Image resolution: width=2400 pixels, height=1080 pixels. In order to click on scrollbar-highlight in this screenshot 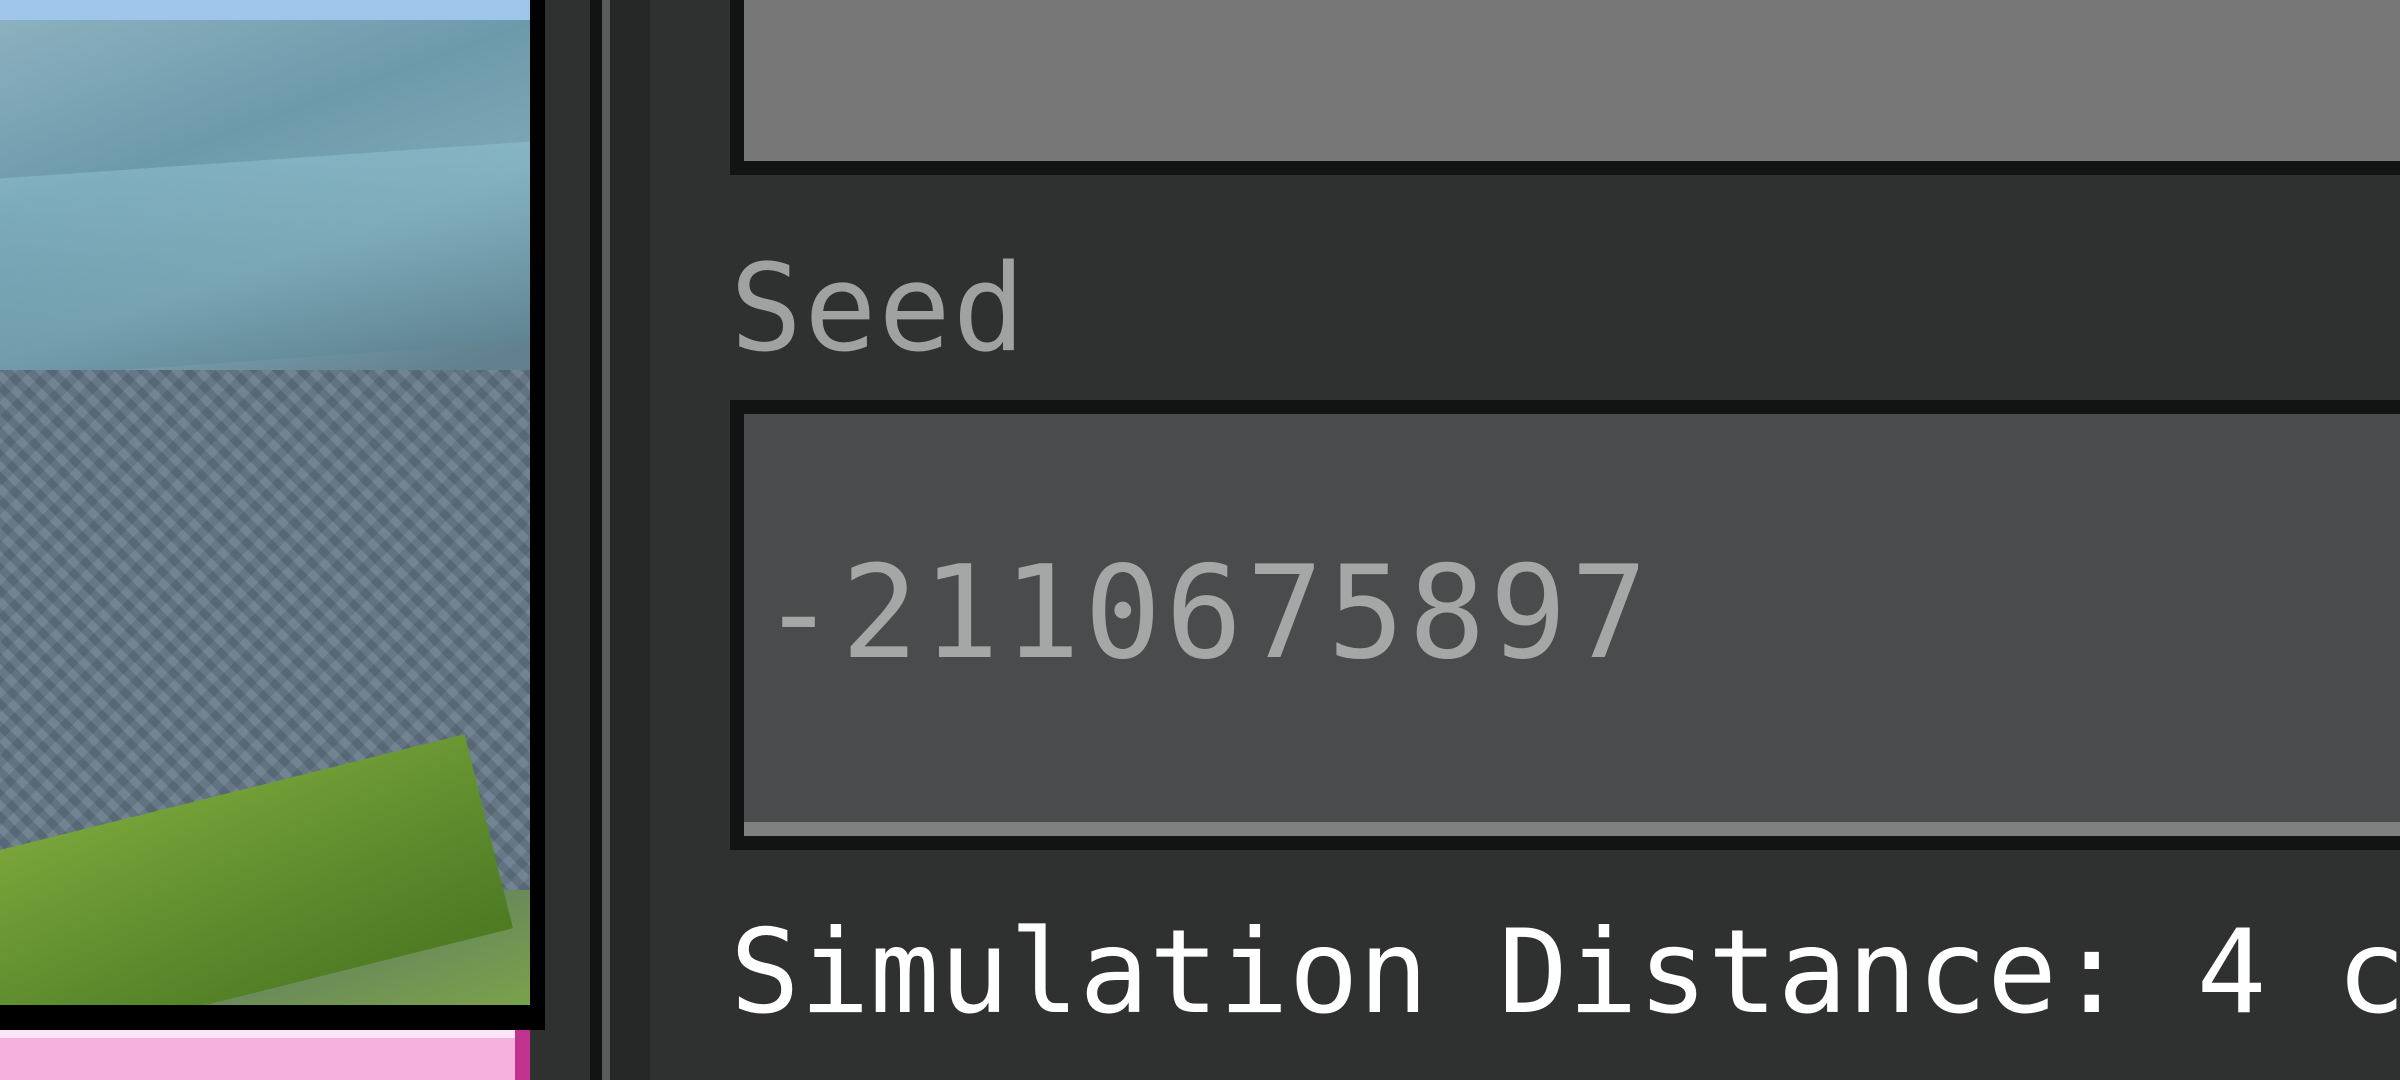, I will do `click(606, 540)`.